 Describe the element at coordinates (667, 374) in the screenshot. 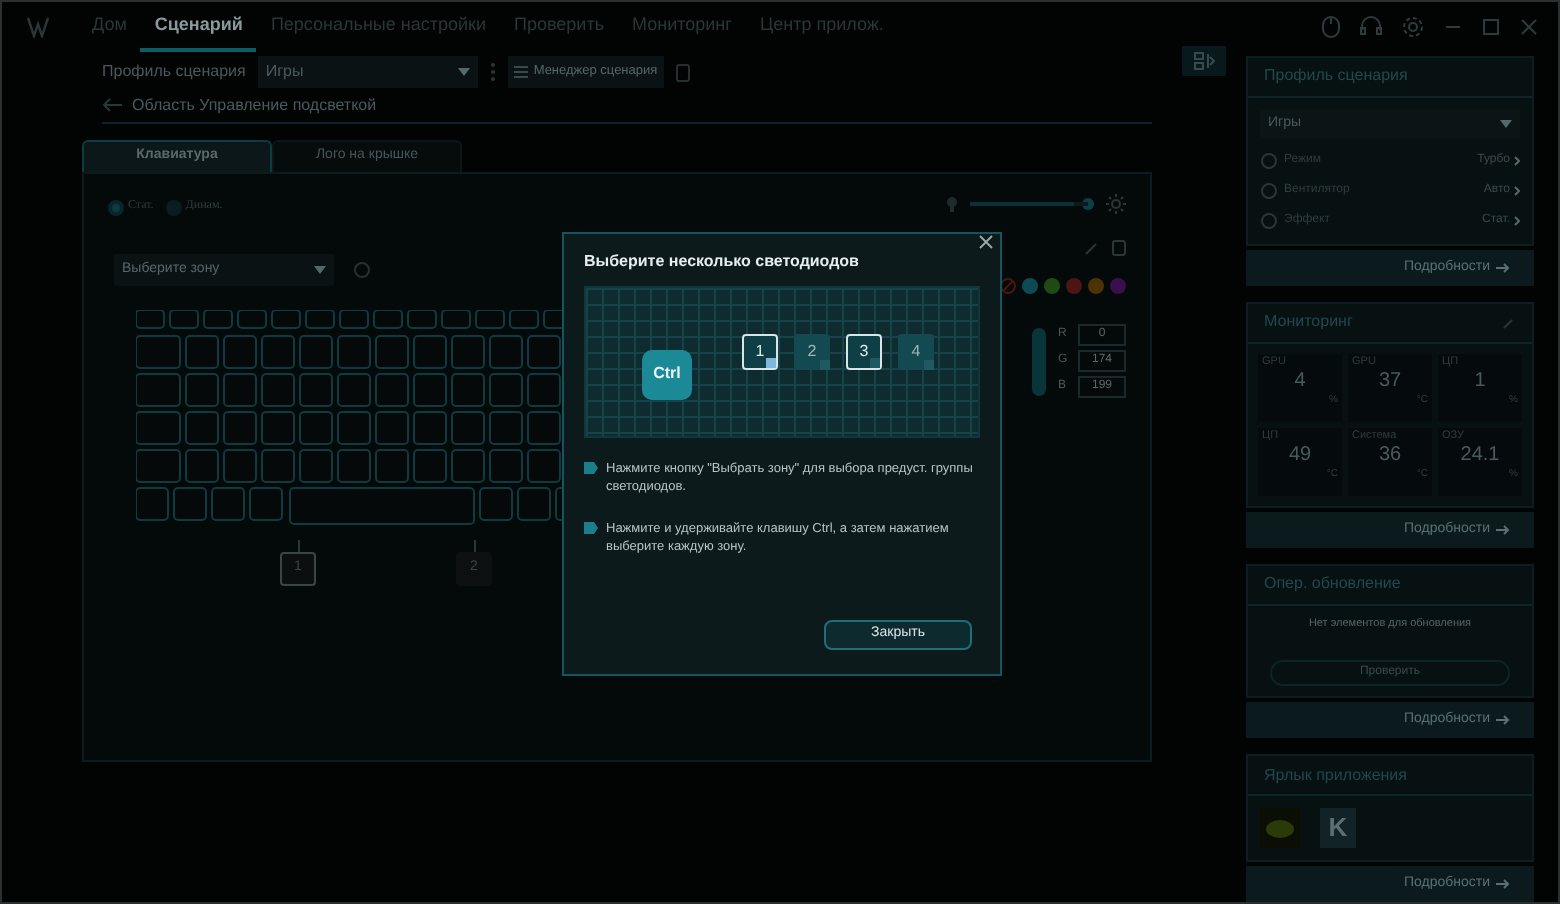

I see `ctrl-key: Ctrl` at that location.